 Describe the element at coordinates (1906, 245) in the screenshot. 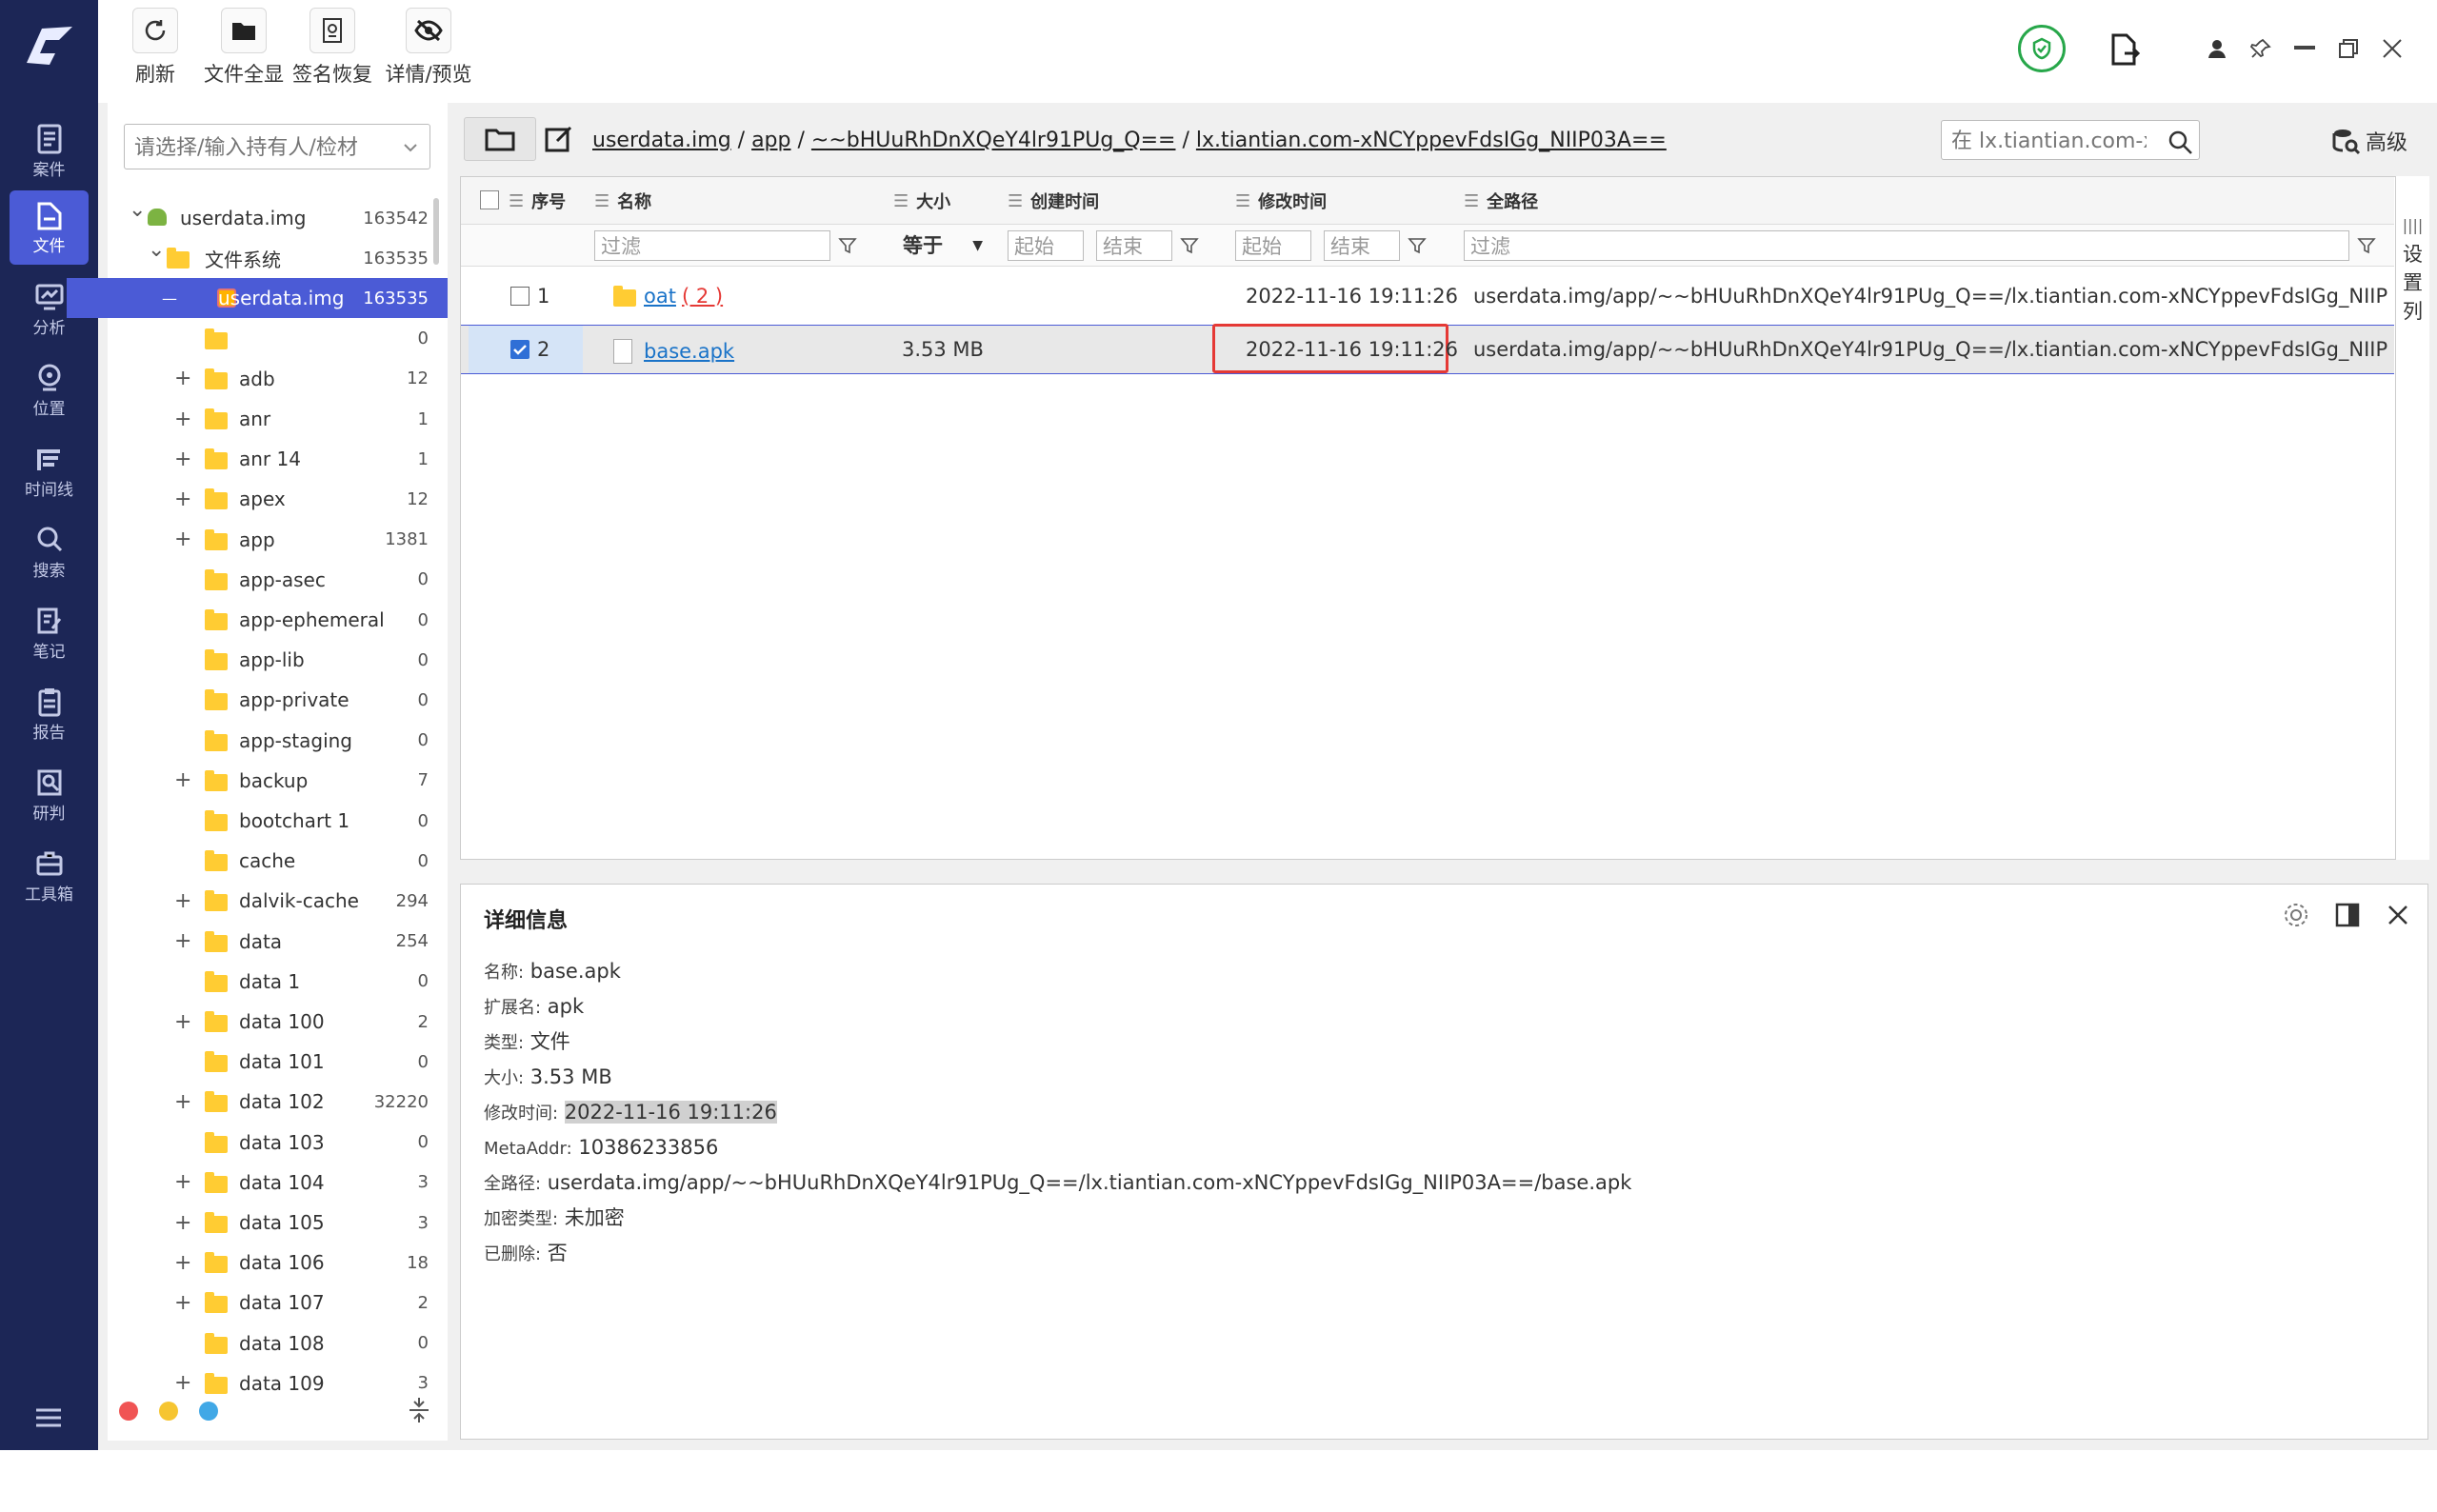

I see `path-filter-input: 过滤` at that location.